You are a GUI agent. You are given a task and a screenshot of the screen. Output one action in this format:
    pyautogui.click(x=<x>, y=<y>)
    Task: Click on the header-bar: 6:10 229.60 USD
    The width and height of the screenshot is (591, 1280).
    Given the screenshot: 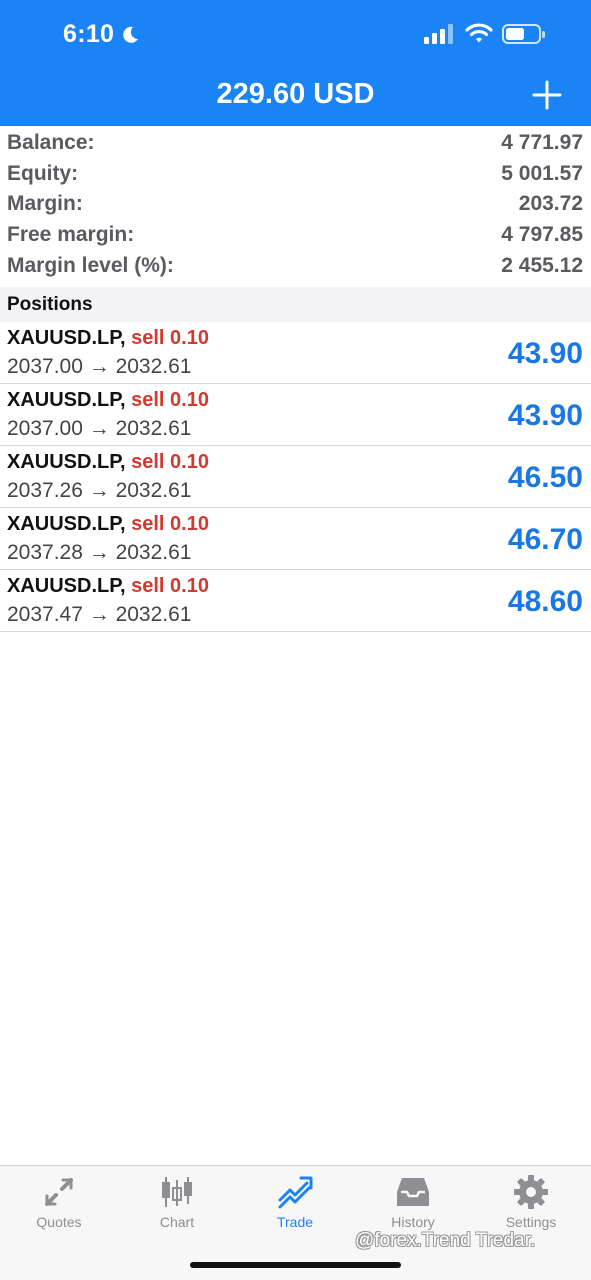 What is the action you would take?
    pyautogui.click(x=295, y=63)
    